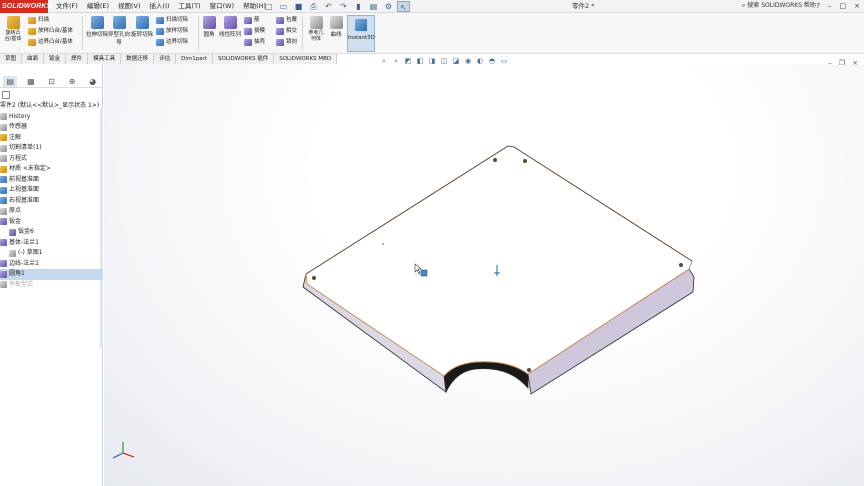 This screenshot has height=486, width=864. What do you see at coordinates (468, 61) in the screenshot?
I see `hide-show-items-icon: ◉` at bounding box center [468, 61].